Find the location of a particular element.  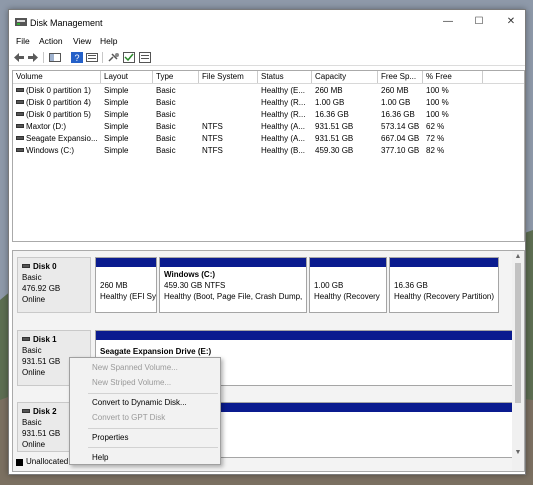

partition-size: 260 MB is located at coordinates (114, 285).